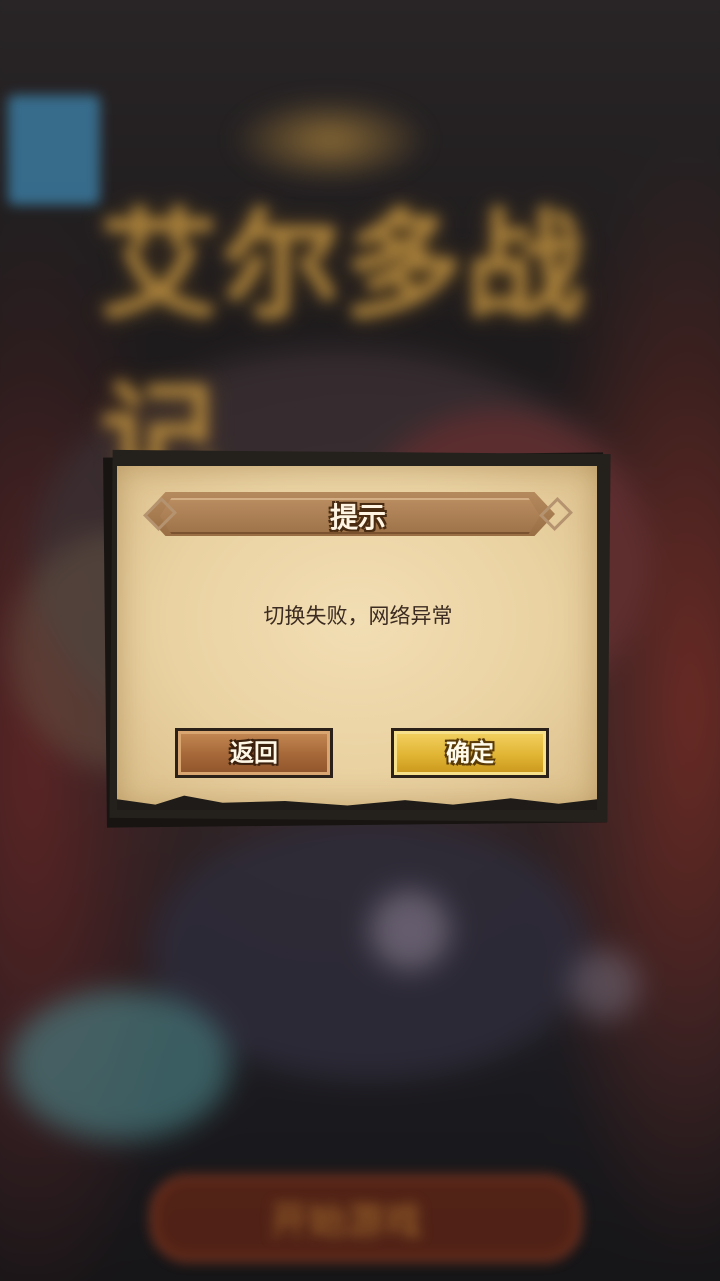 This screenshot has width=720, height=1281. I want to click on dialog-message: 切换失败，网络异常, so click(358, 616).